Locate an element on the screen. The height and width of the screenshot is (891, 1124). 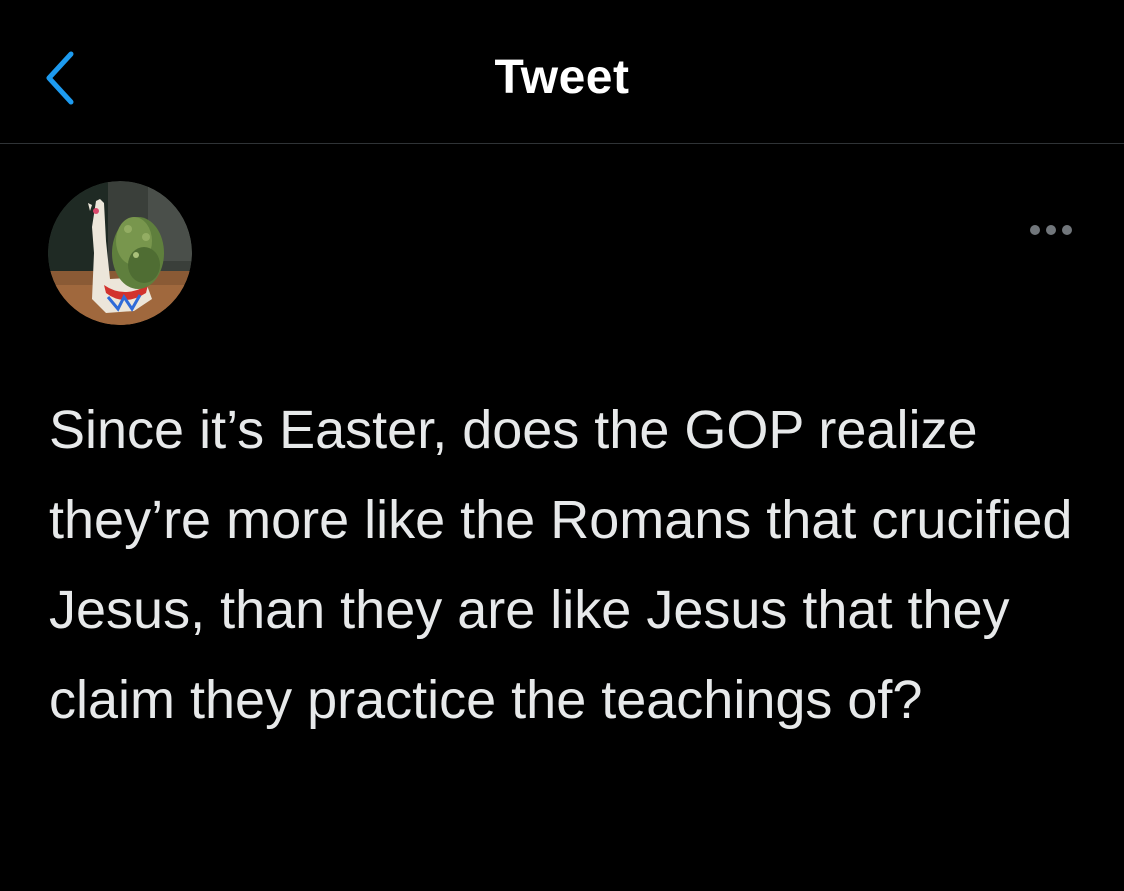
page-title: Tweet is located at coordinates (562, 77).